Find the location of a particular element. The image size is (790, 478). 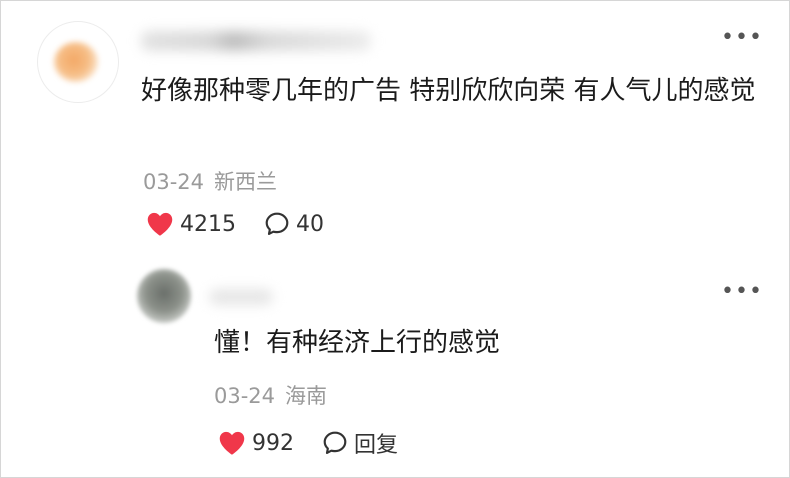

username-blurred is located at coordinates (256, 41).